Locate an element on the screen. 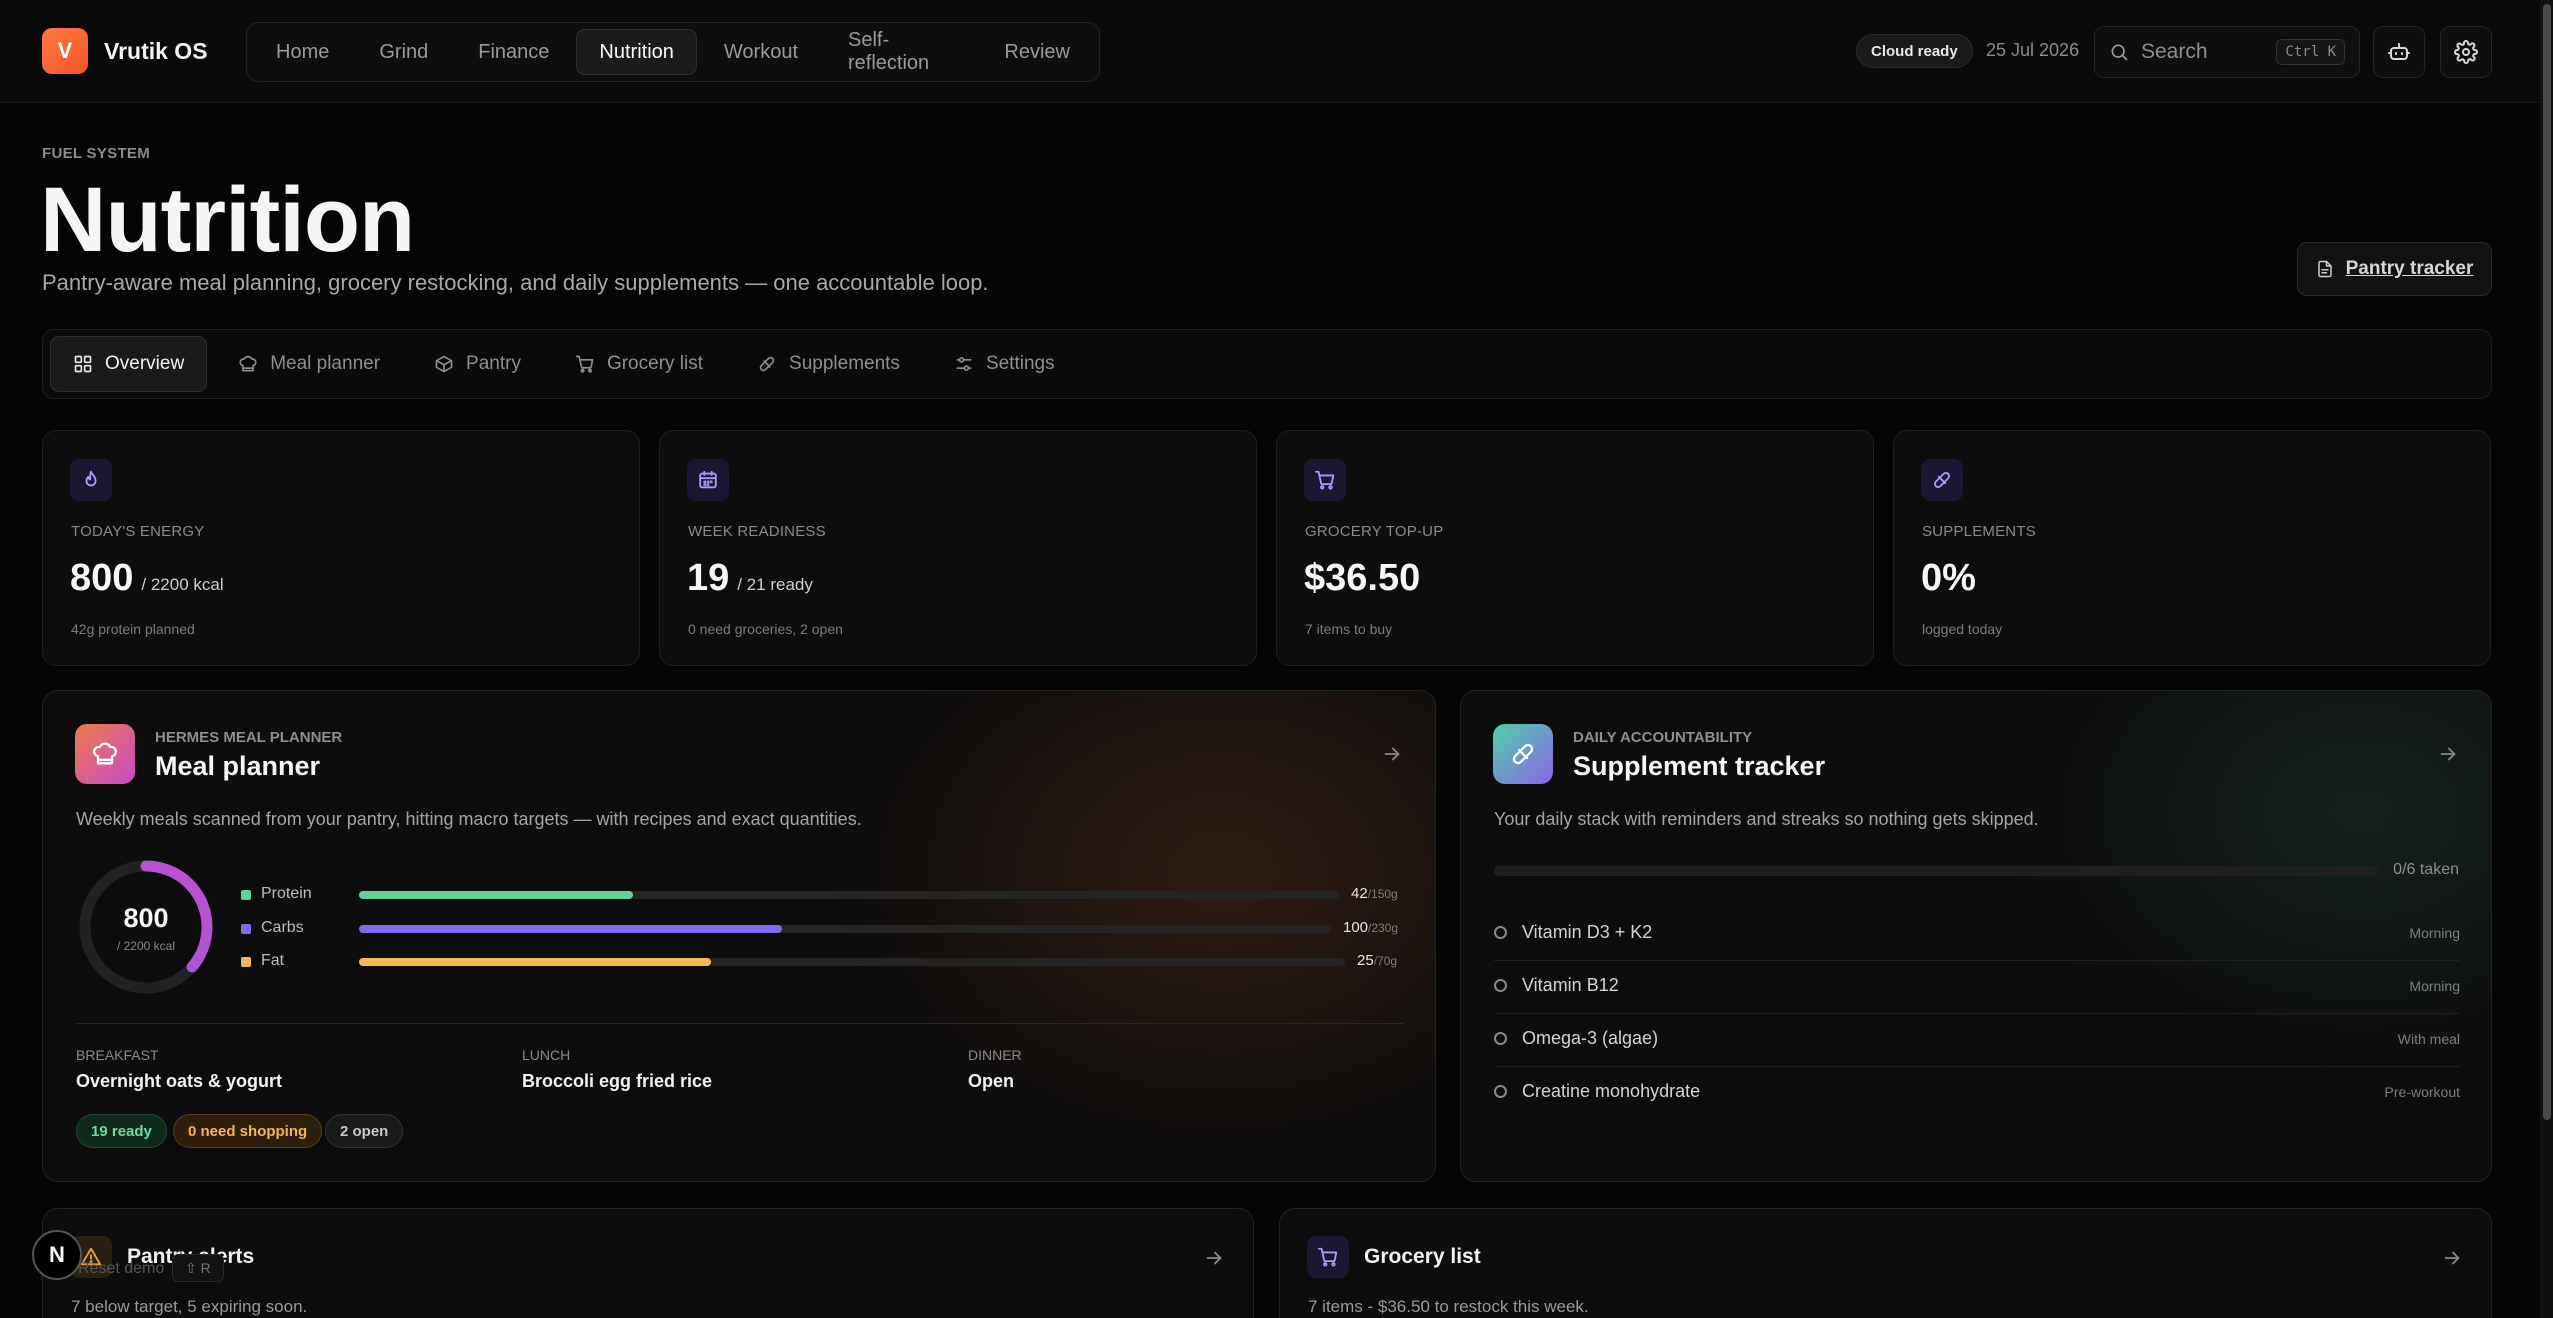 The image size is (2553, 1318). stat-note: 0 need groceries, 2 open is located at coordinates (765, 629).